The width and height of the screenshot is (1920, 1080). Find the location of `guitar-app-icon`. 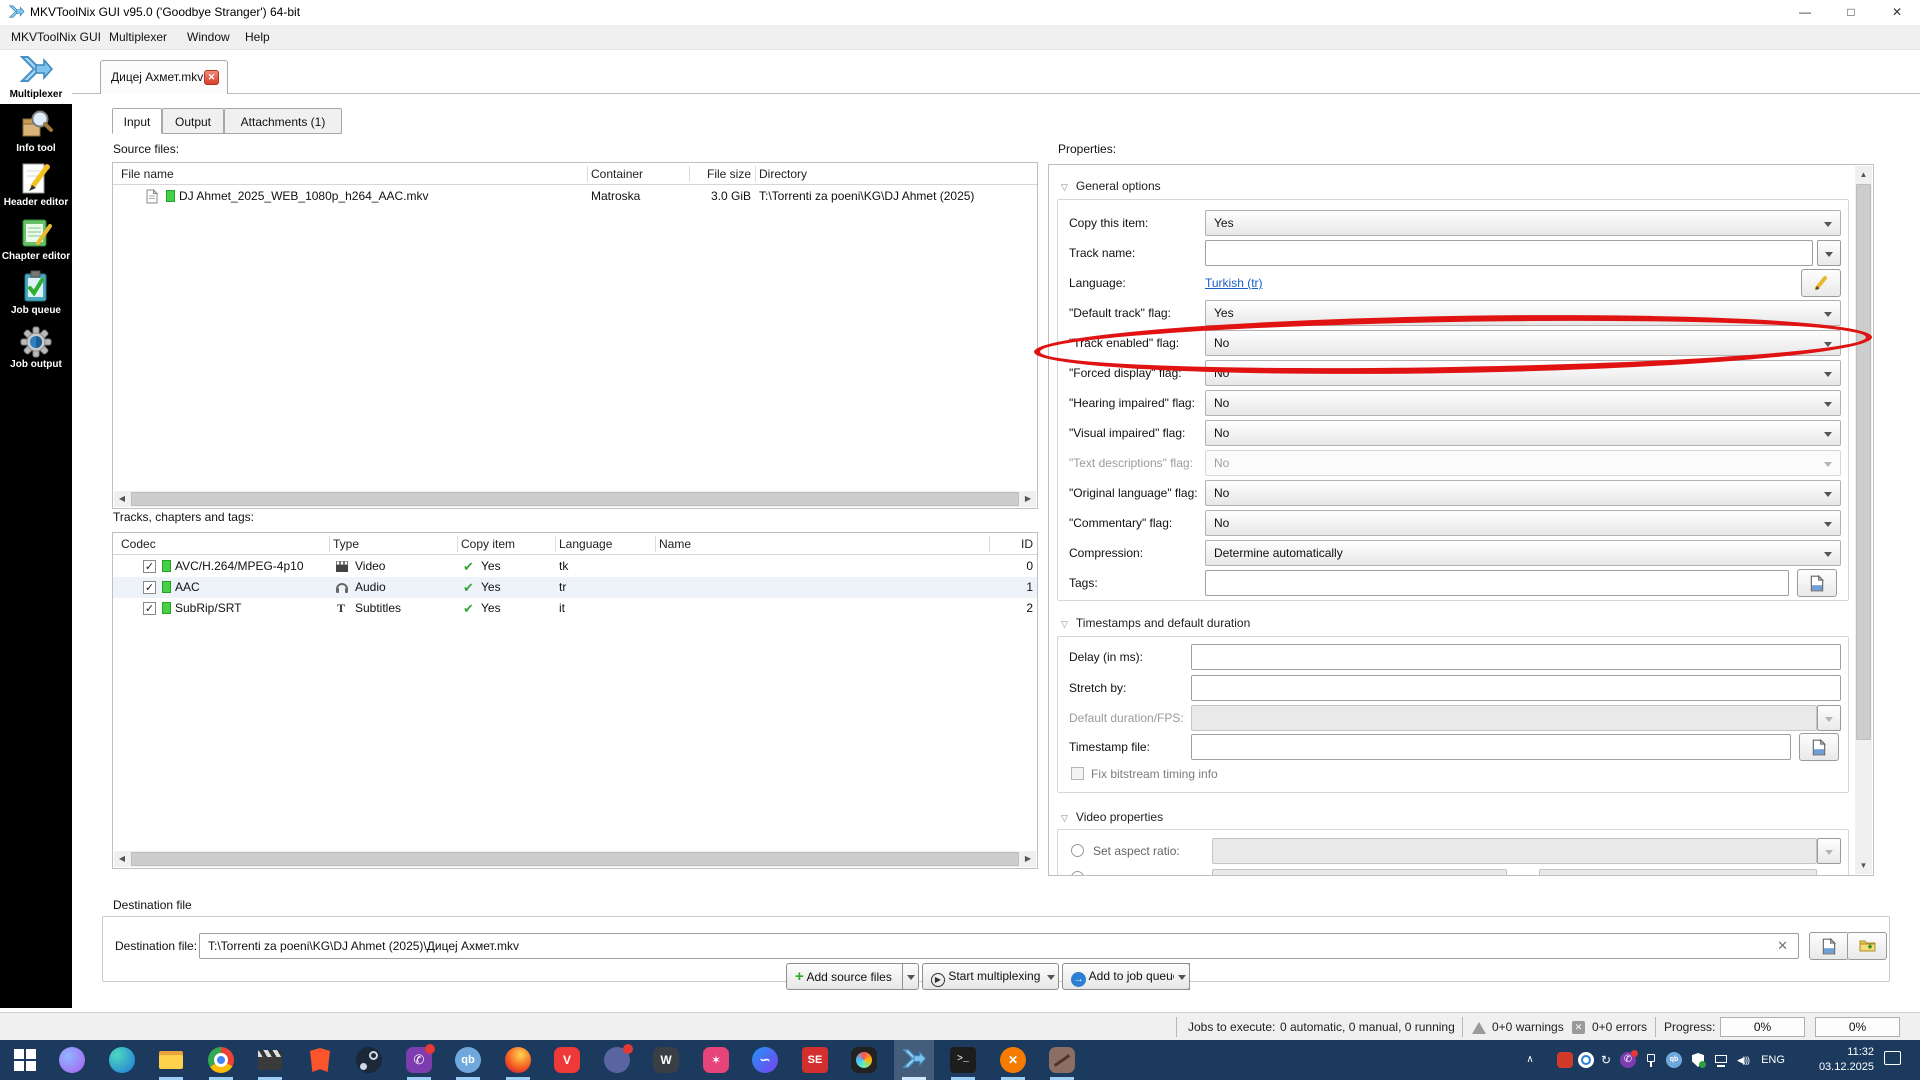

guitar-app-icon is located at coordinates (1062, 1060).